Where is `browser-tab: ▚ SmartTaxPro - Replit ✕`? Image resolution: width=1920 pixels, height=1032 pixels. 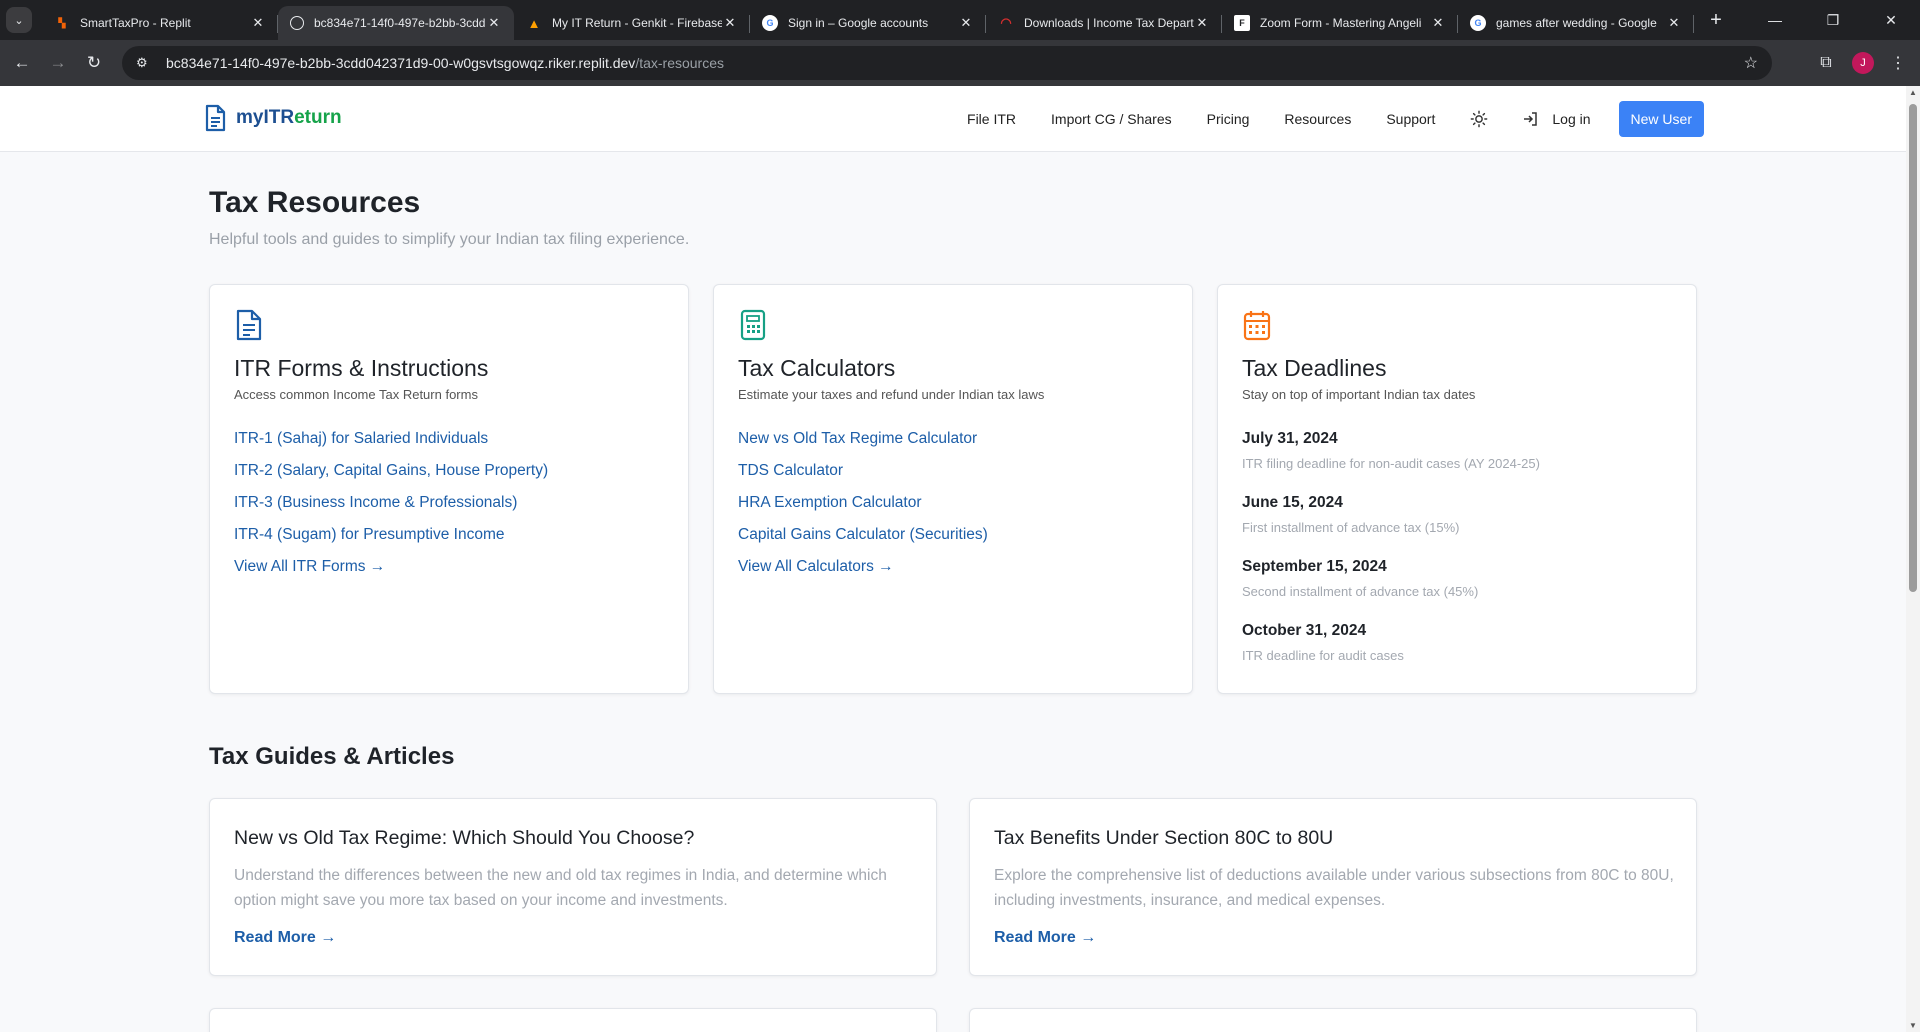
browser-tab: ▚ SmartTaxPro - Replit ✕ is located at coordinates (160, 23).